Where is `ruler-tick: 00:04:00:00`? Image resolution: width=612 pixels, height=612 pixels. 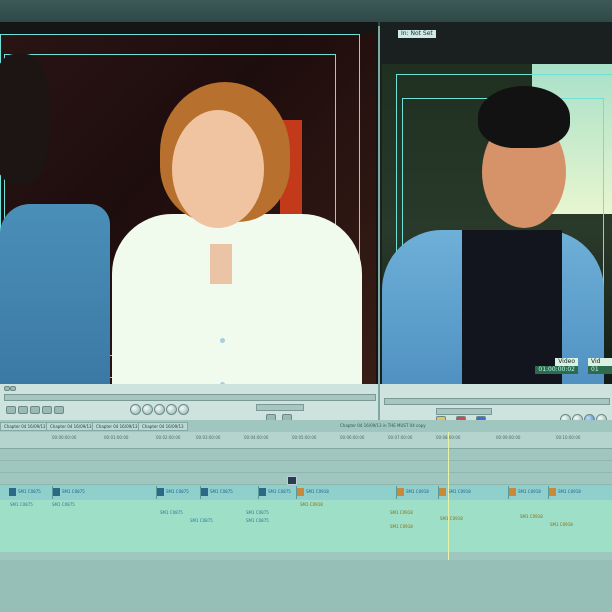 ruler-tick: 00:04:00:00 is located at coordinates (256, 437).